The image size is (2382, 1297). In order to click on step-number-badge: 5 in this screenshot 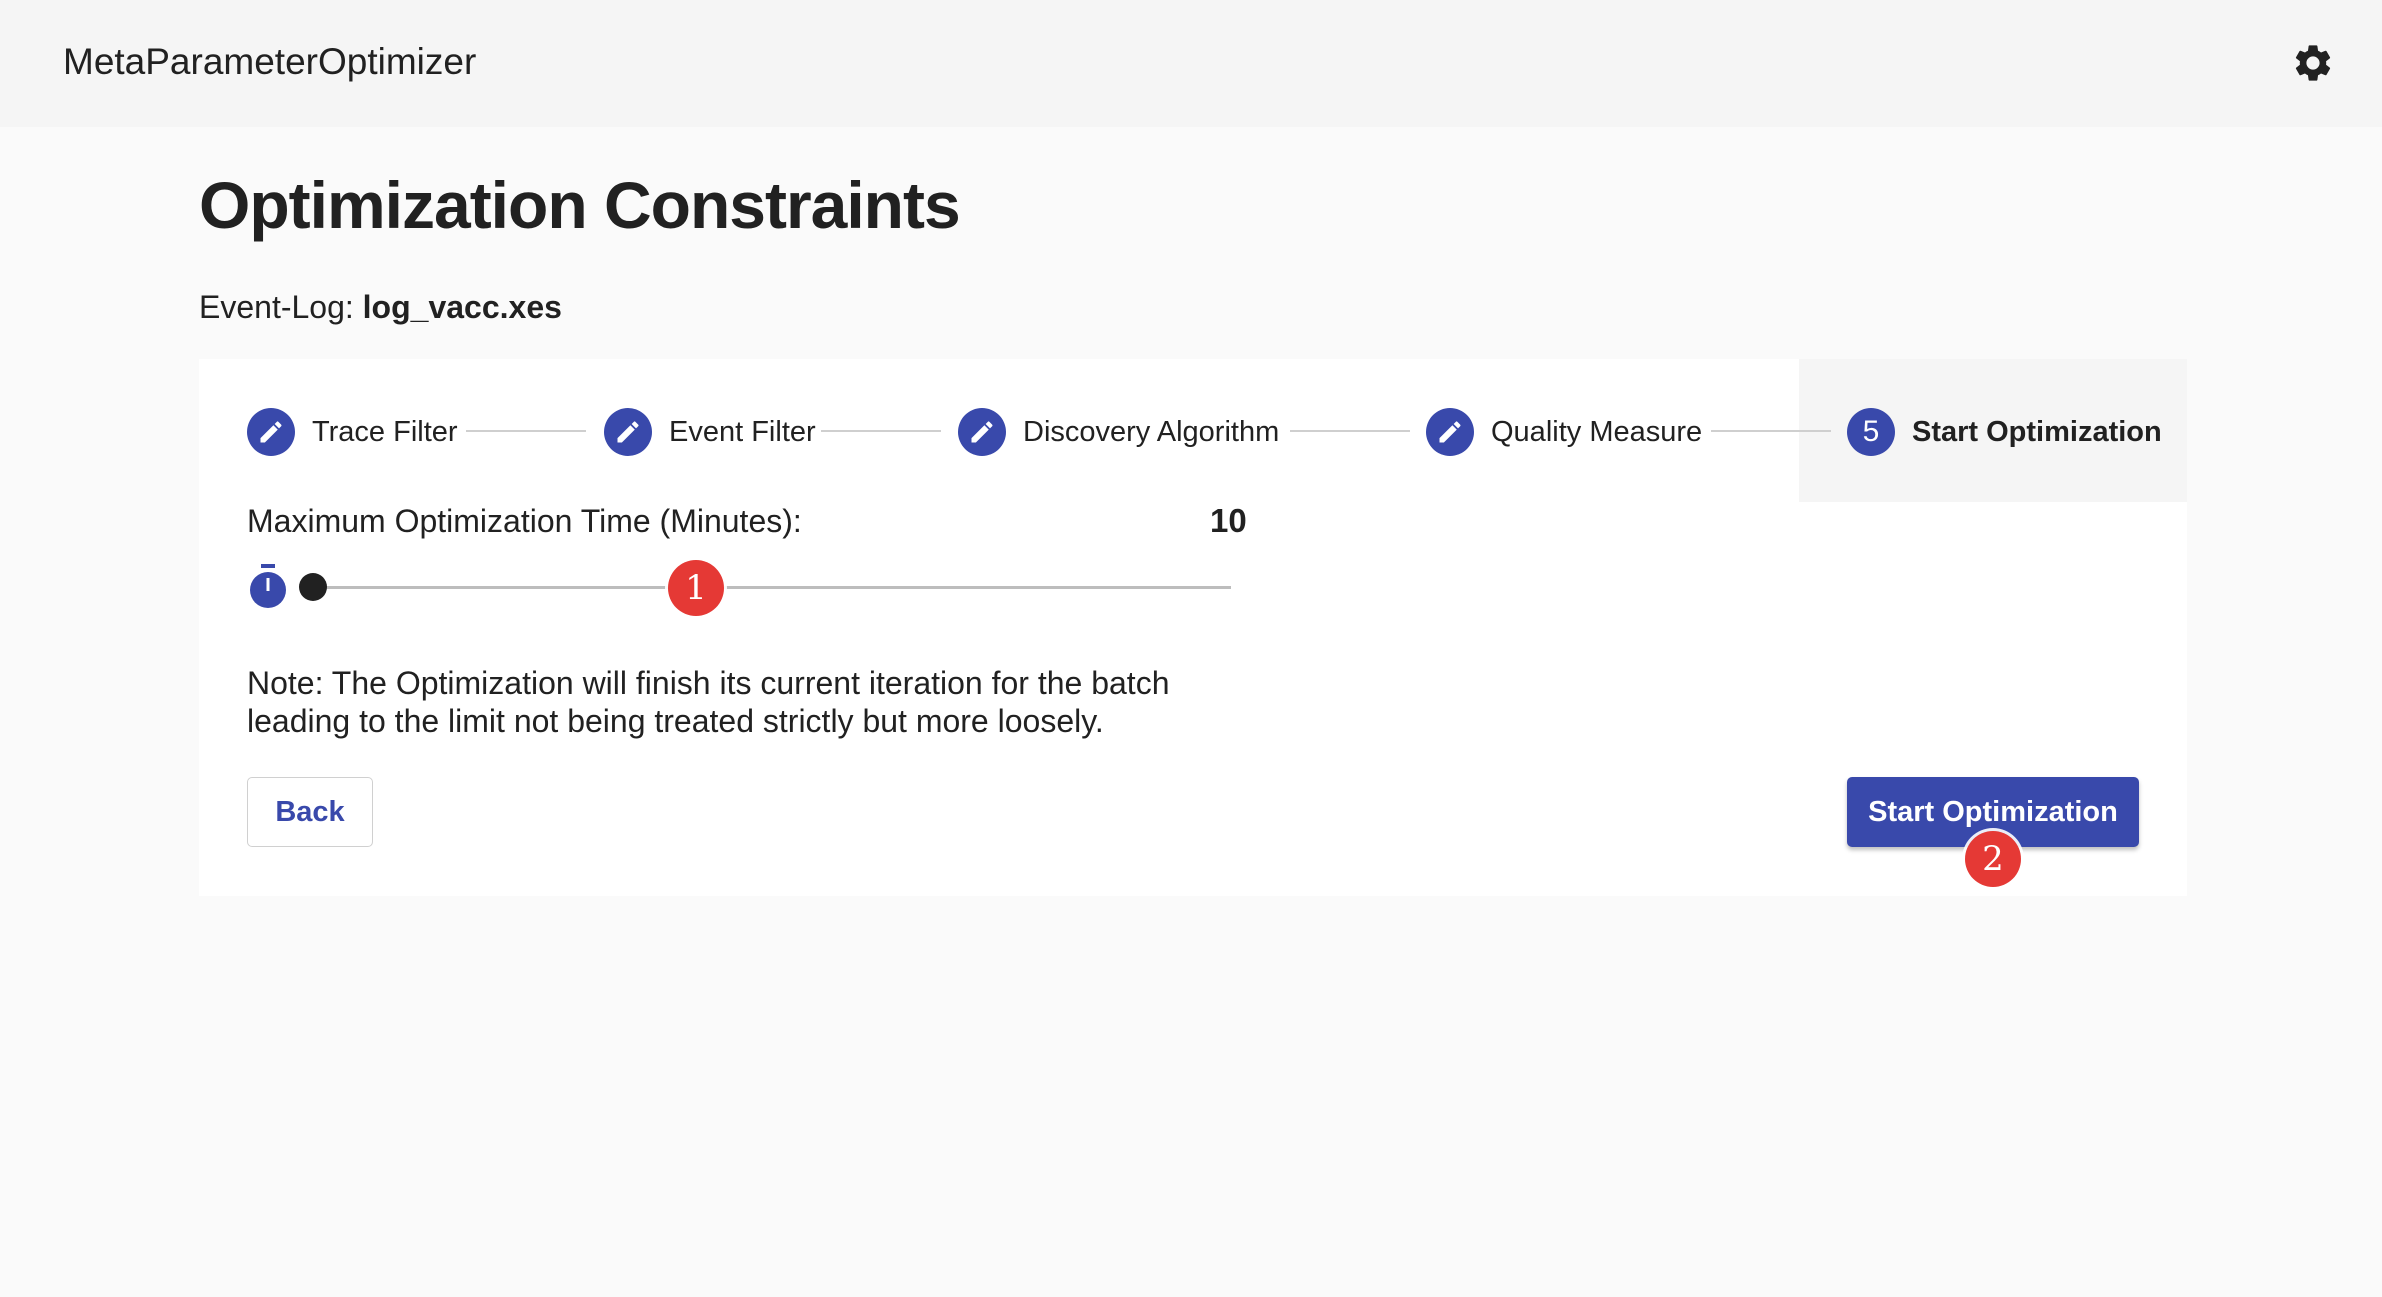, I will do `click(1871, 432)`.